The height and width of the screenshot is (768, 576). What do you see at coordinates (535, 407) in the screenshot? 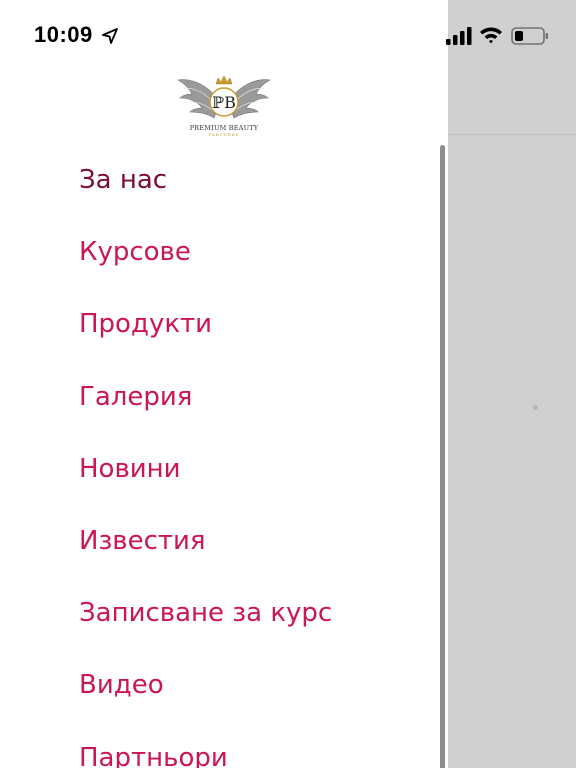
I see `loading-dot` at bounding box center [535, 407].